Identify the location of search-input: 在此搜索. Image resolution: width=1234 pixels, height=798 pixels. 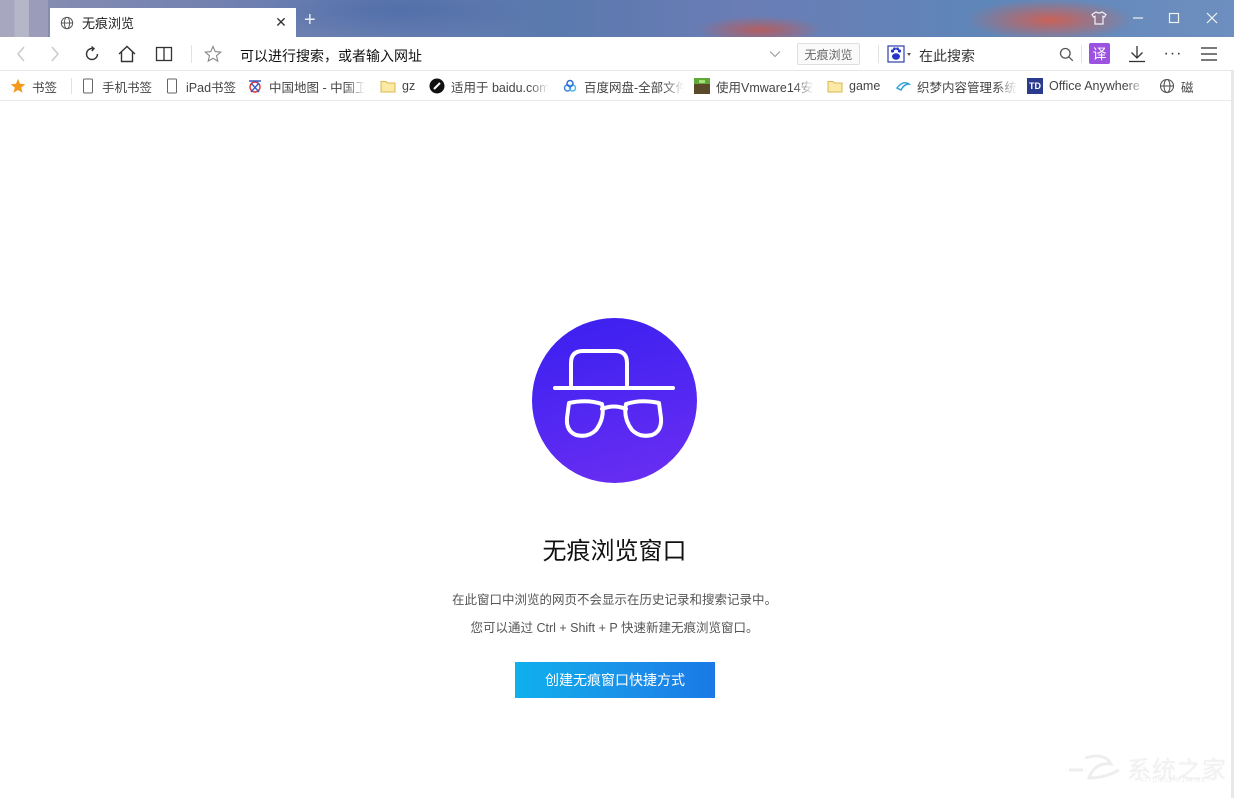
(947, 56).